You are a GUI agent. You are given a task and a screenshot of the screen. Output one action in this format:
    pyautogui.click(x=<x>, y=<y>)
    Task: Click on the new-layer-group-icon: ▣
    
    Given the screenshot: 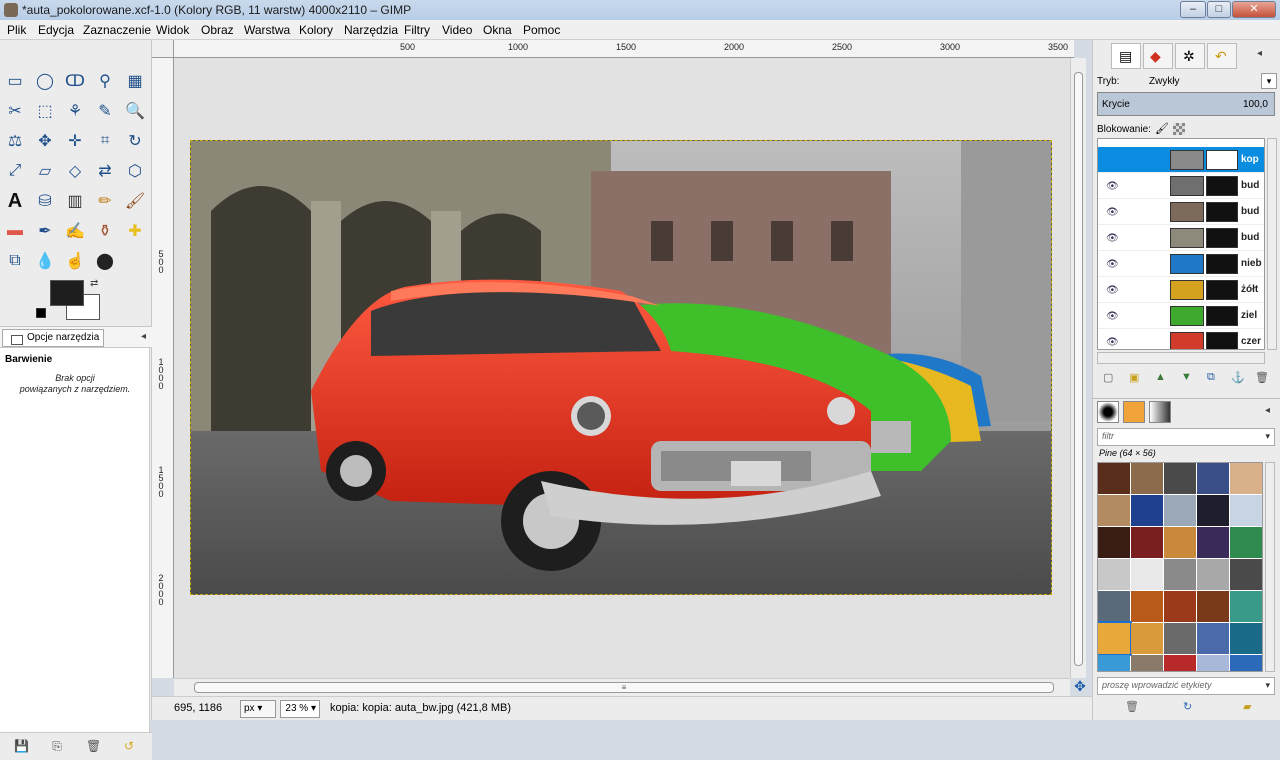 What is the action you would take?
    pyautogui.click(x=1134, y=377)
    